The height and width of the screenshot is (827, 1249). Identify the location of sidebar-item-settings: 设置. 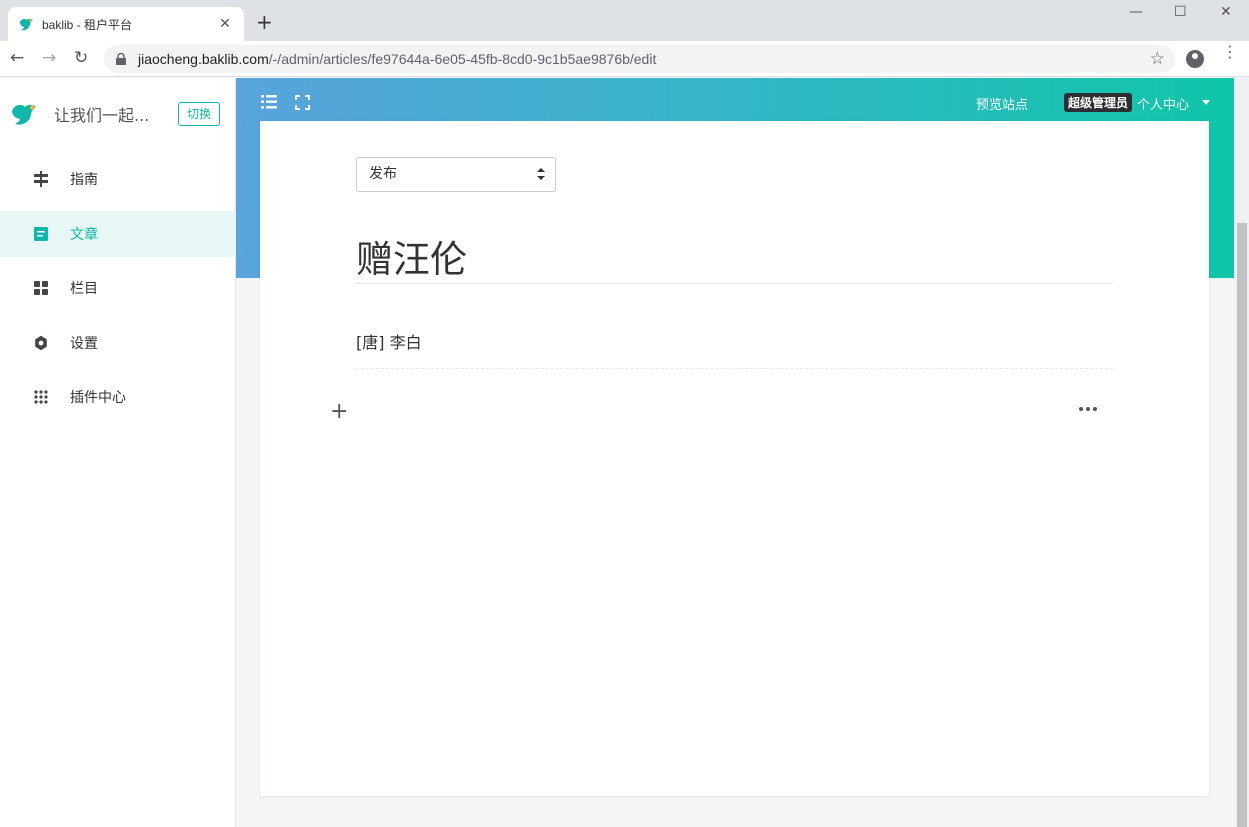
(118, 343).